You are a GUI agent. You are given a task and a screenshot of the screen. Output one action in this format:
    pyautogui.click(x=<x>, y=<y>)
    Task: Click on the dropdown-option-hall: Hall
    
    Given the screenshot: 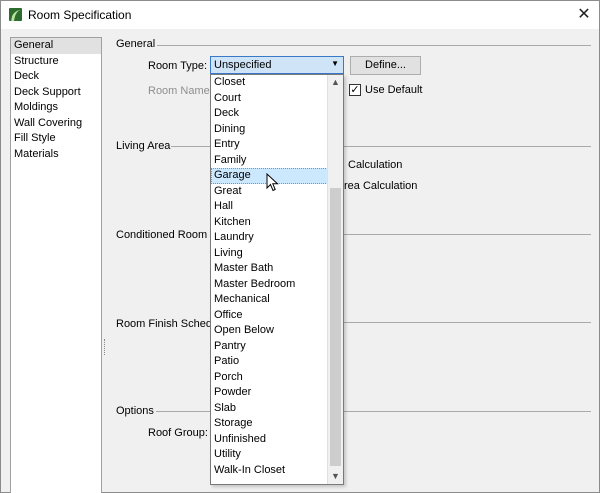 What is the action you would take?
    pyautogui.click(x=269, y=207)
    